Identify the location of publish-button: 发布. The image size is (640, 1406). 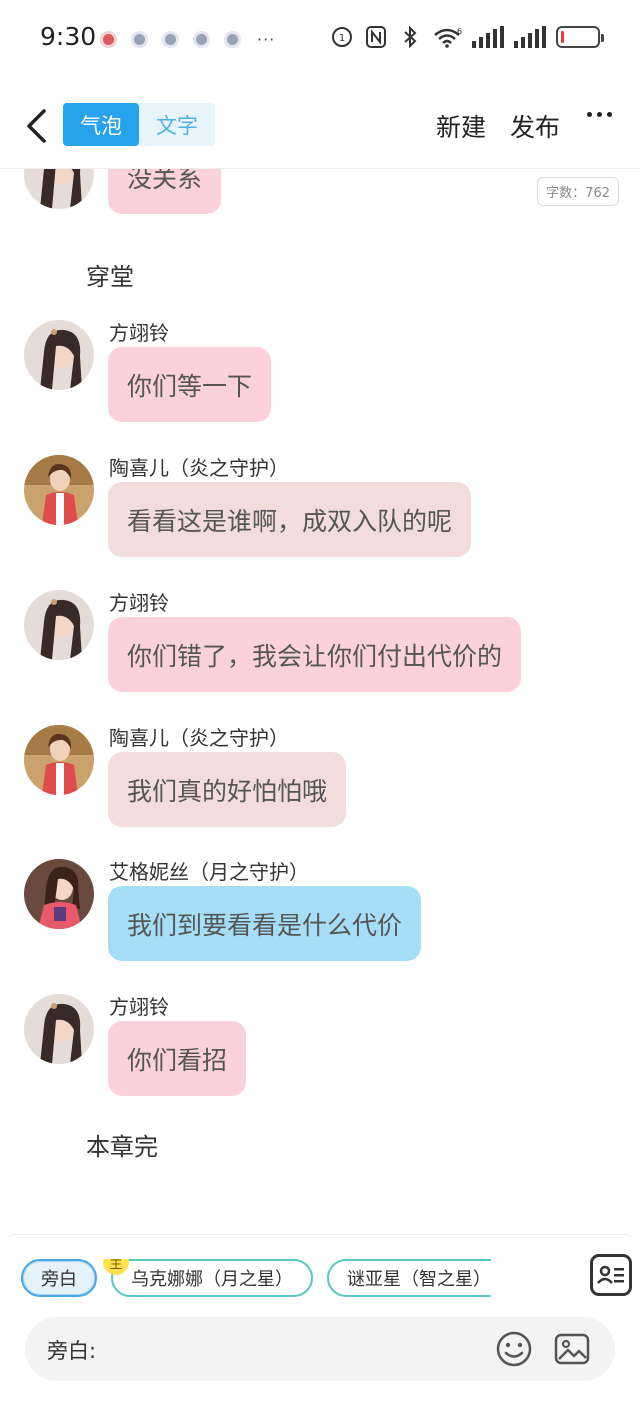
(535, 126).